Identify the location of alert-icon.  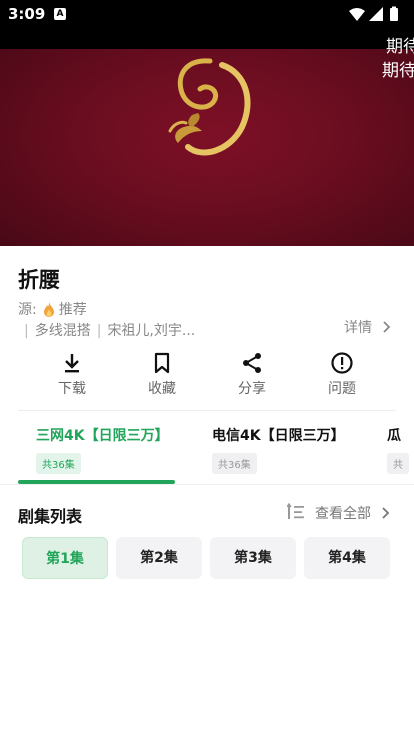
(342, 363).